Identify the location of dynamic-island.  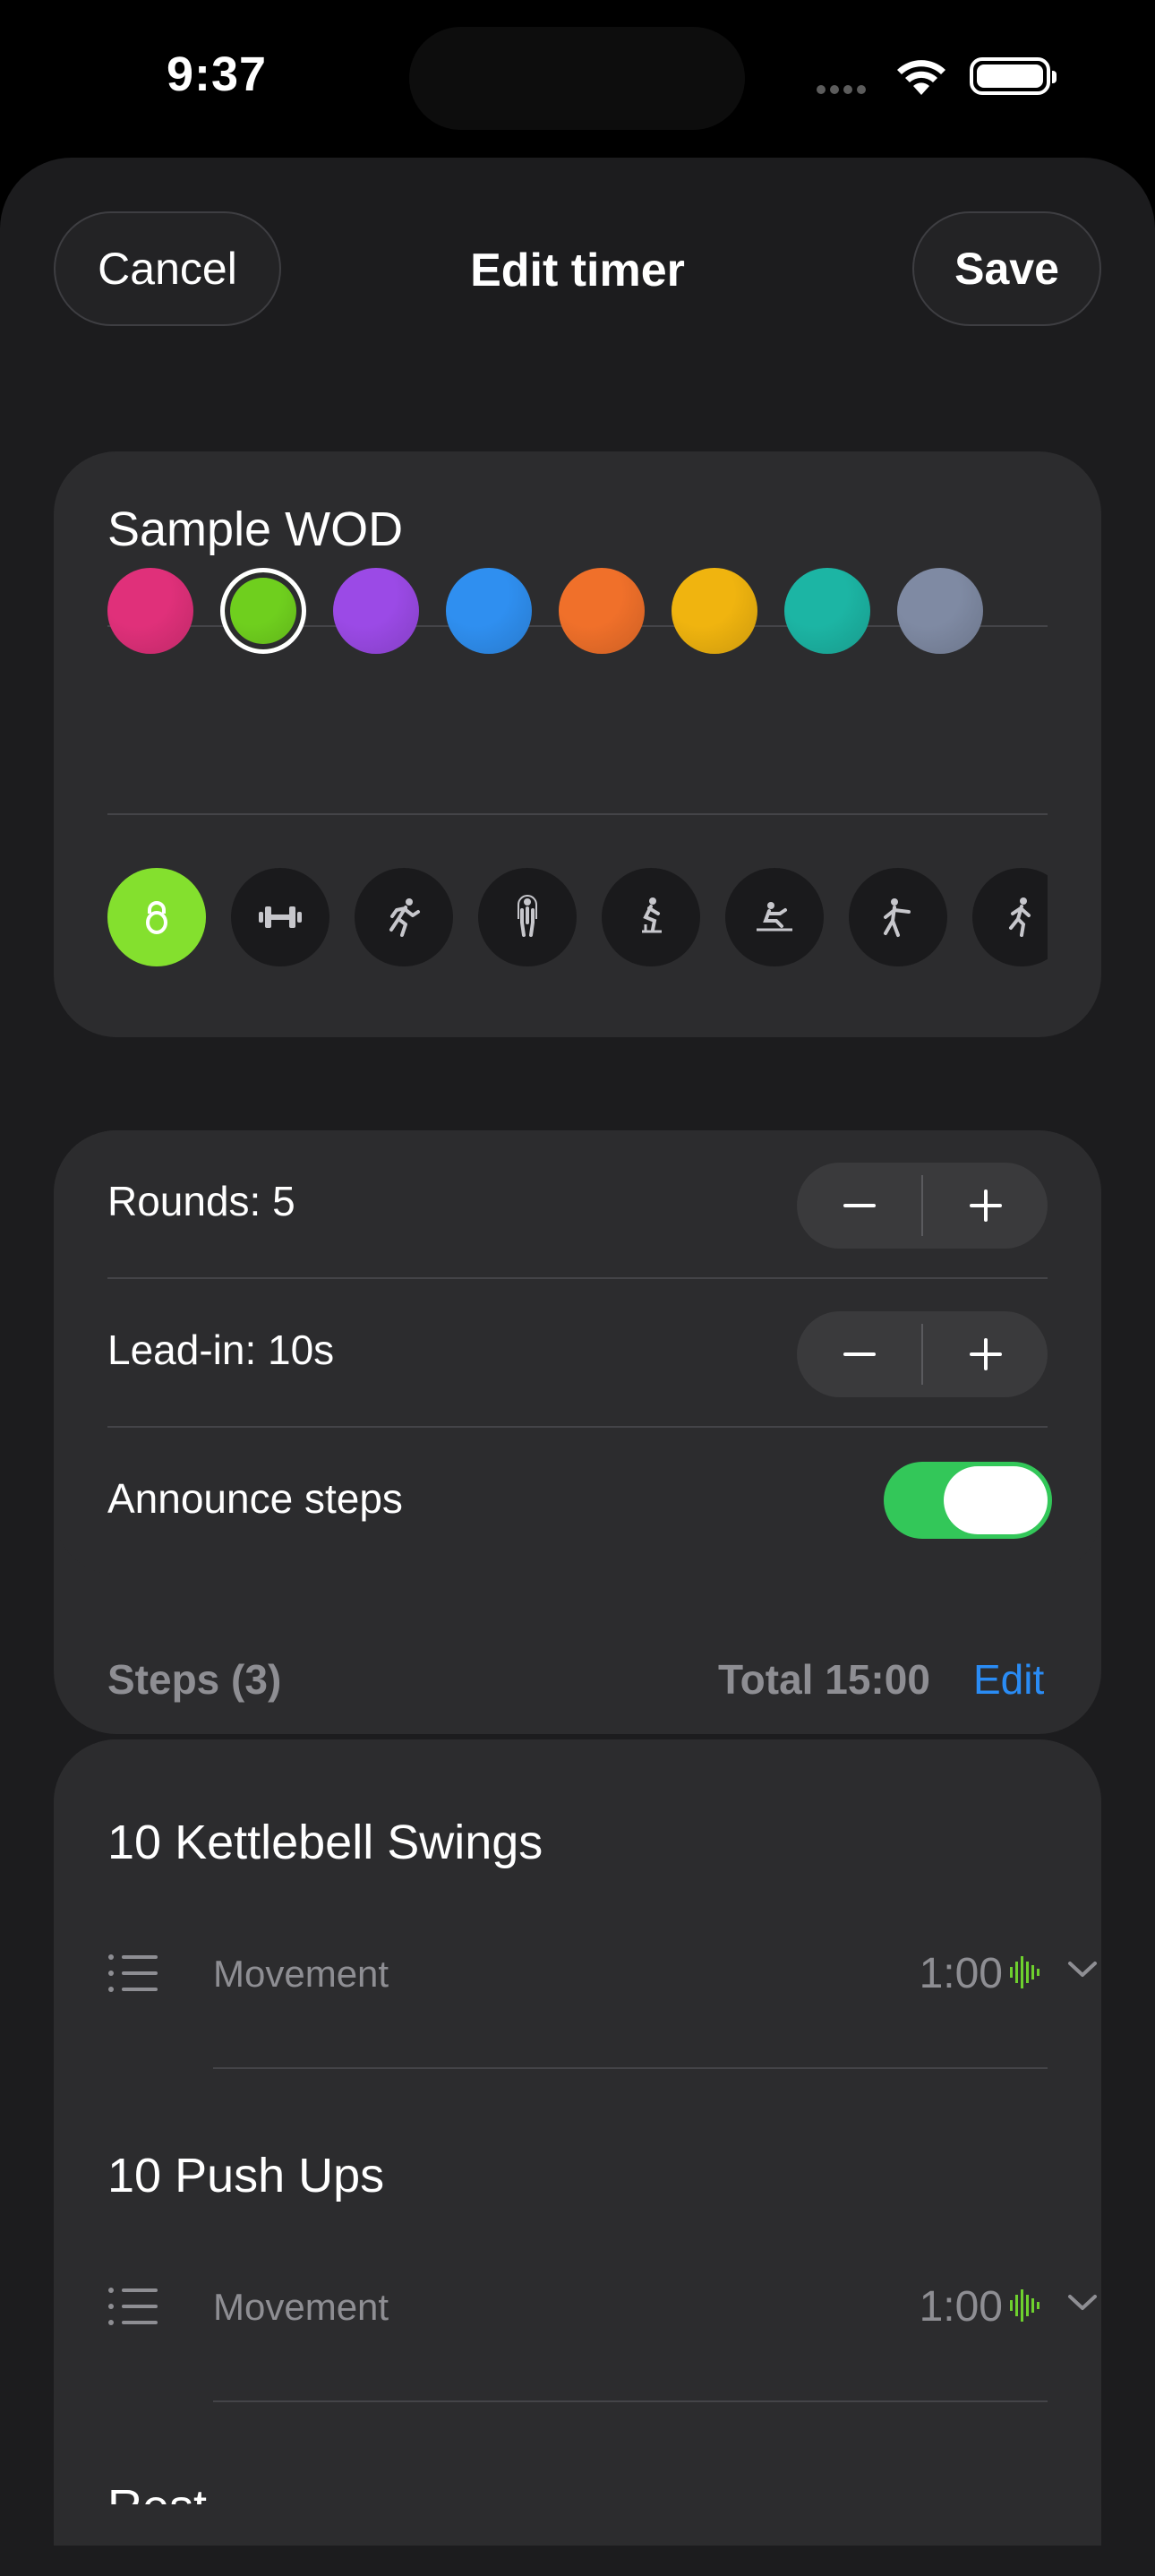
(577, 78).